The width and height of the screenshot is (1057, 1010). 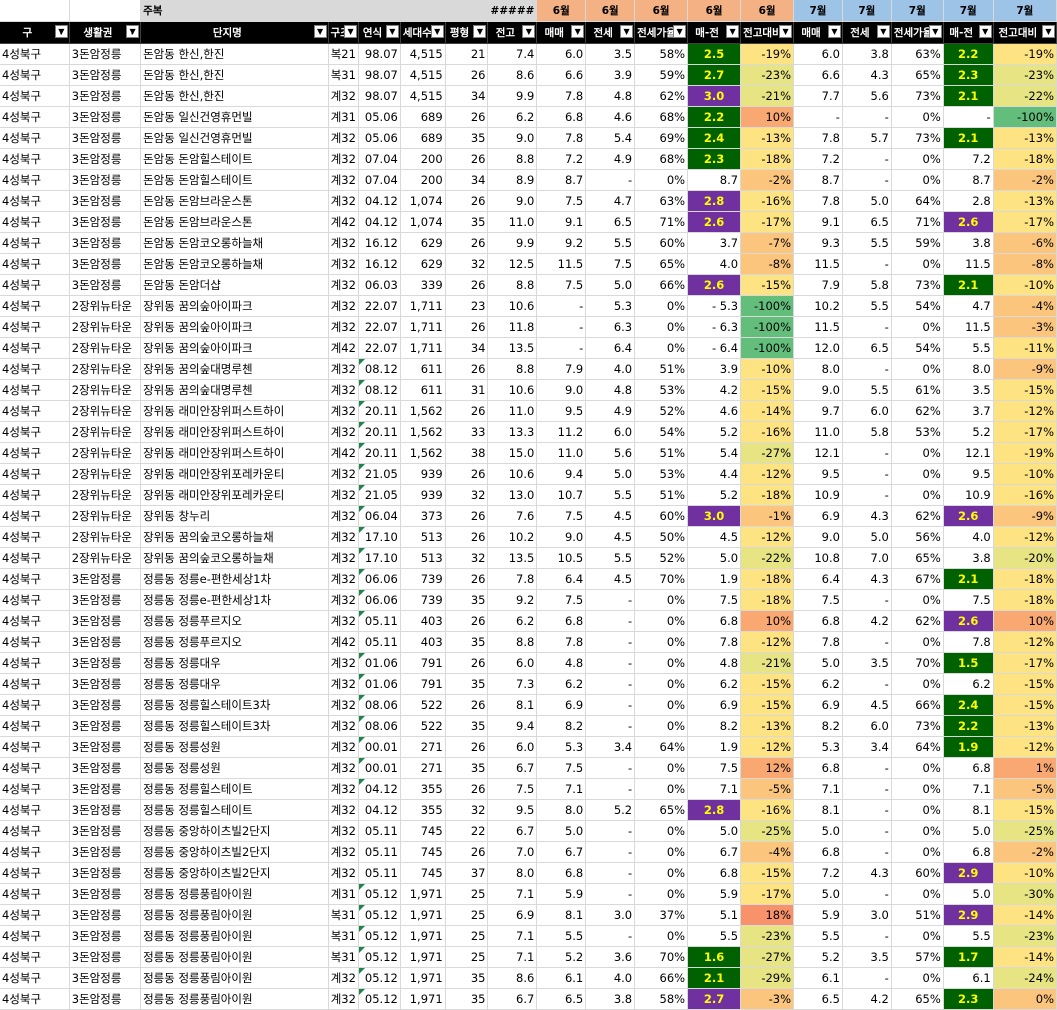 I want to click on cell-jeonse-ratio: 69%, so click(x=661, y=138).